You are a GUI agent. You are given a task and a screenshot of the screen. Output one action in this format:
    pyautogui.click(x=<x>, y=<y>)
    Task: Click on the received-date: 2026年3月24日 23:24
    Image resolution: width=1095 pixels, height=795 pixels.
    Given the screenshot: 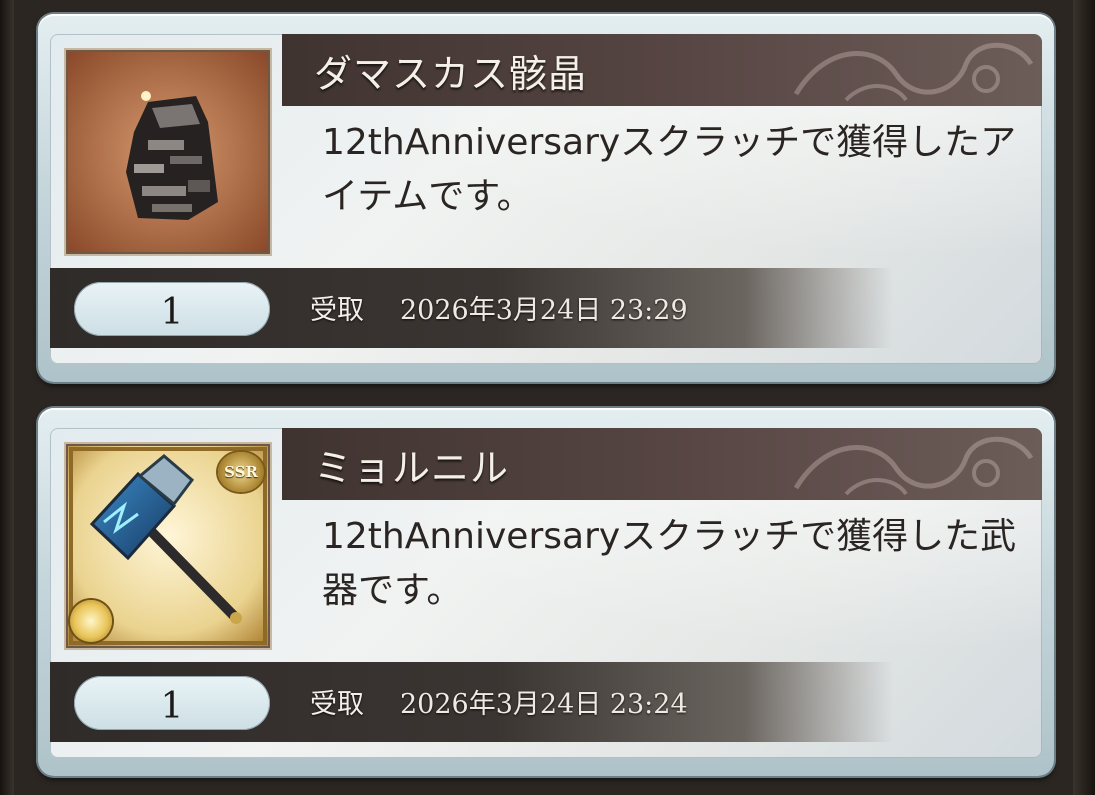 What is the action you would take?
    pyautogui.click(x=544, y=704)
    